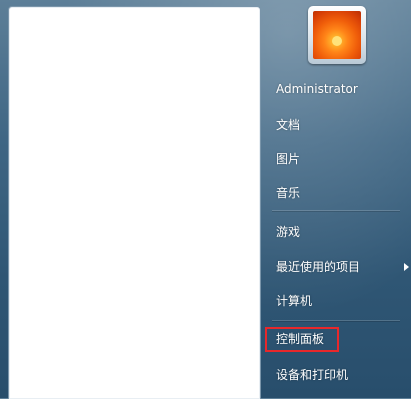 Image resolution: width=411 pixels, height=399 pixels. Describe the element at coordinates (318, 267) in the screenshot. I see `recent-items-label: 最近使用的项目` at that location.